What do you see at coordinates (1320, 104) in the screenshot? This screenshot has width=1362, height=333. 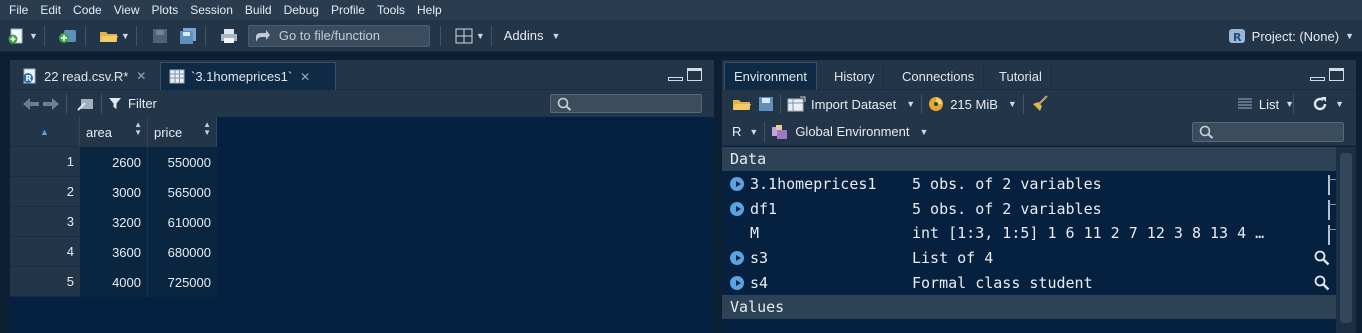 I see `refresh-icon` at bounding box center [1320, 104].